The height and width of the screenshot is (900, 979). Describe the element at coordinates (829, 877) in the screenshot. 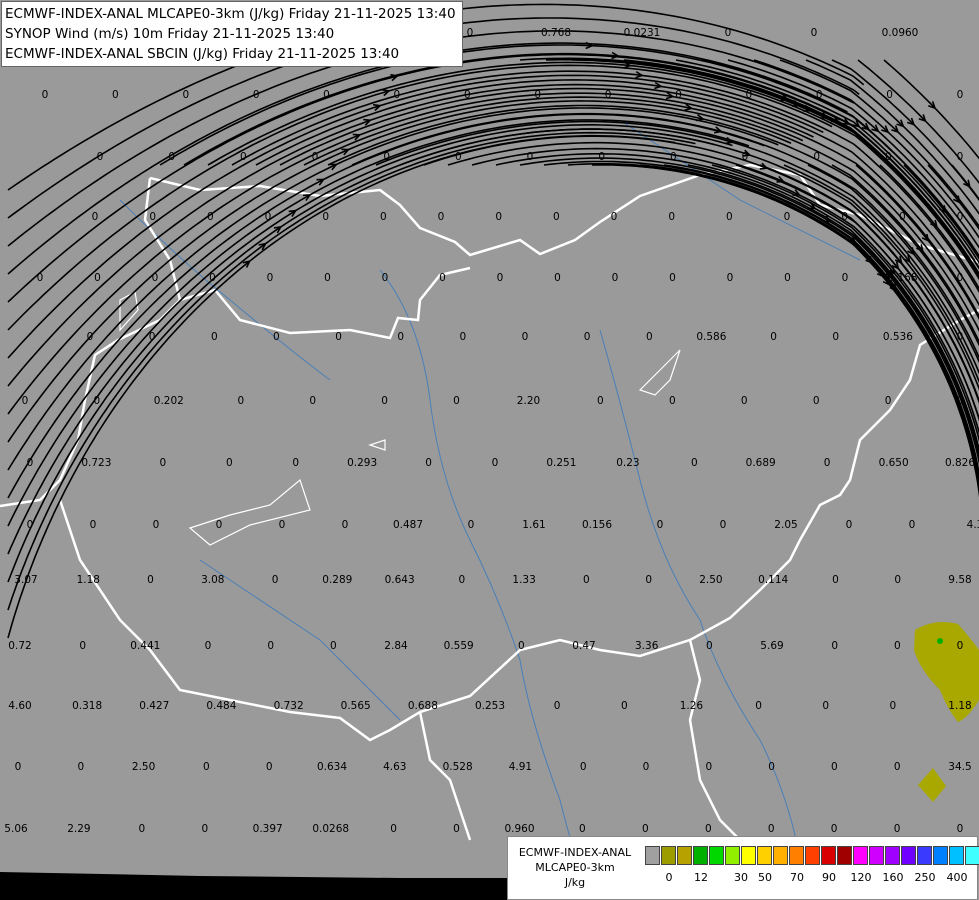

I see `legend-tick-label: 90` at that location.